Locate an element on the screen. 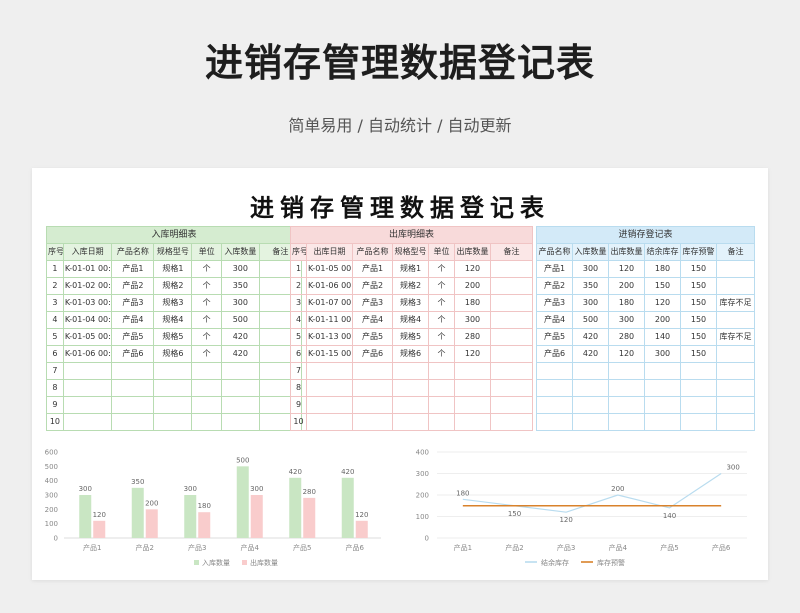 The height and width of the screenshot is (613, 800). table-cell: 500 is located at coordinates (590, 320).